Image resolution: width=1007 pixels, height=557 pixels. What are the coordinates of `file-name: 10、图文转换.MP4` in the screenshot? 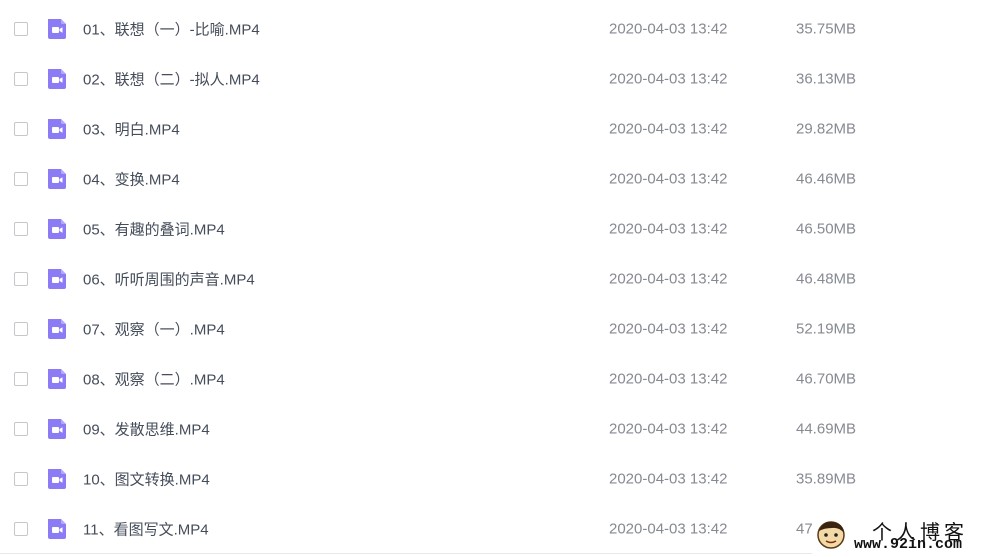 It's located at (146, 479).